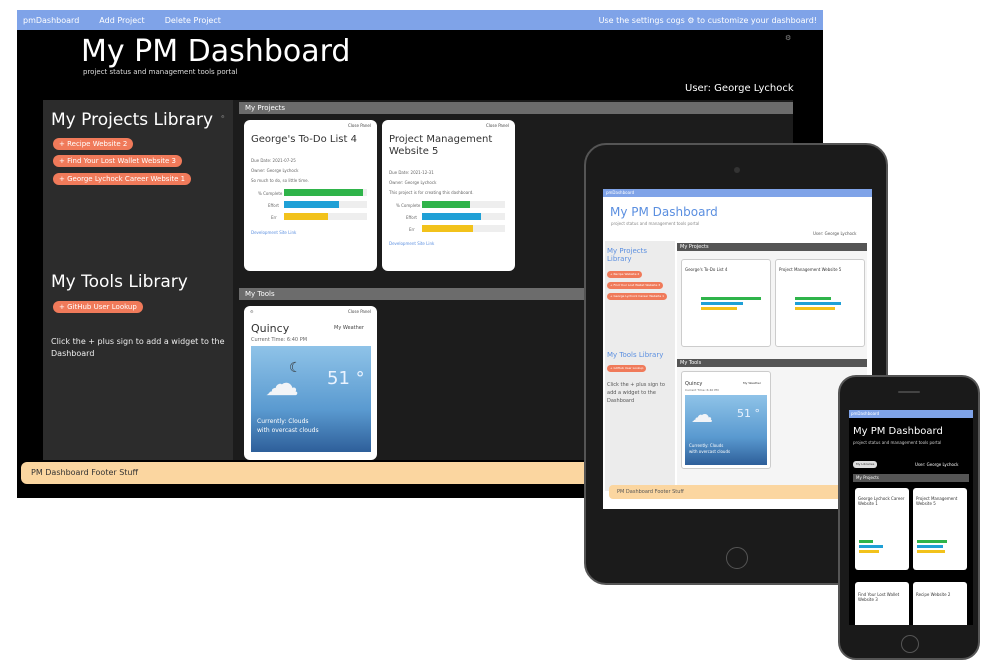  Describe the element at coordinates (865, 464) in the screenshot. I see `libraries-button: My Libraries` at that location.